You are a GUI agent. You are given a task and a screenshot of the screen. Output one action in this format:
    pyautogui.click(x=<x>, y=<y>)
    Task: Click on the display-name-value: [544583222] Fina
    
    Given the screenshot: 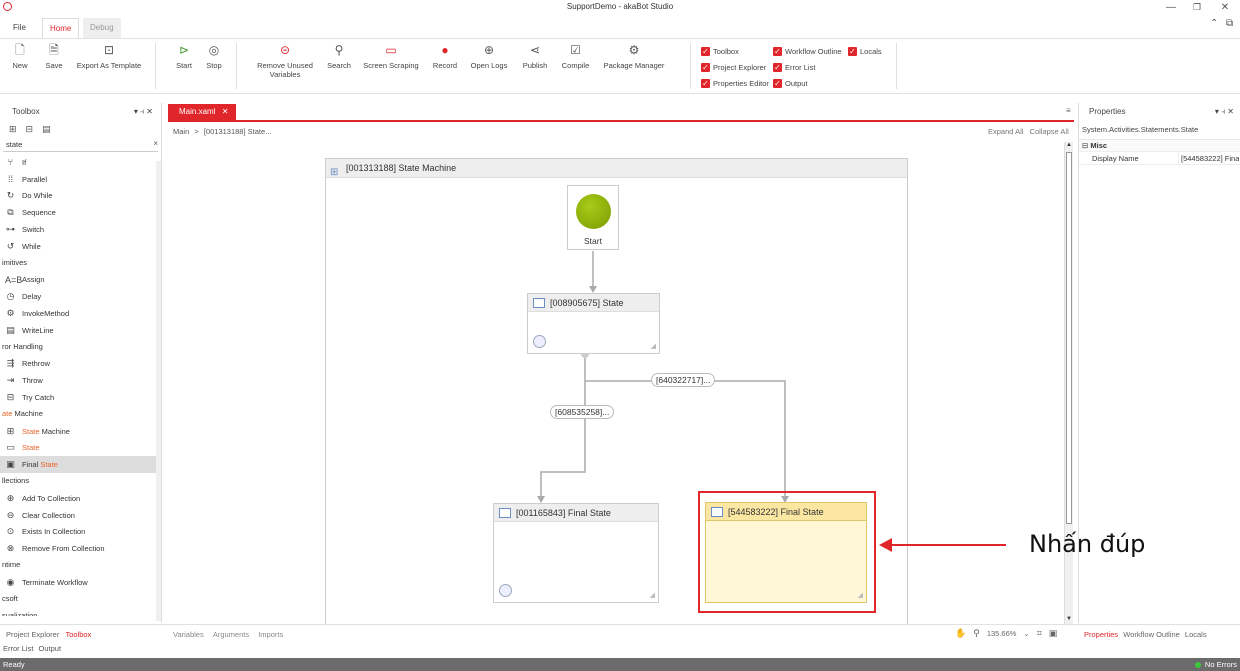 What is the action you would take?
    pyautogui.click(x=1209, y=158)
    